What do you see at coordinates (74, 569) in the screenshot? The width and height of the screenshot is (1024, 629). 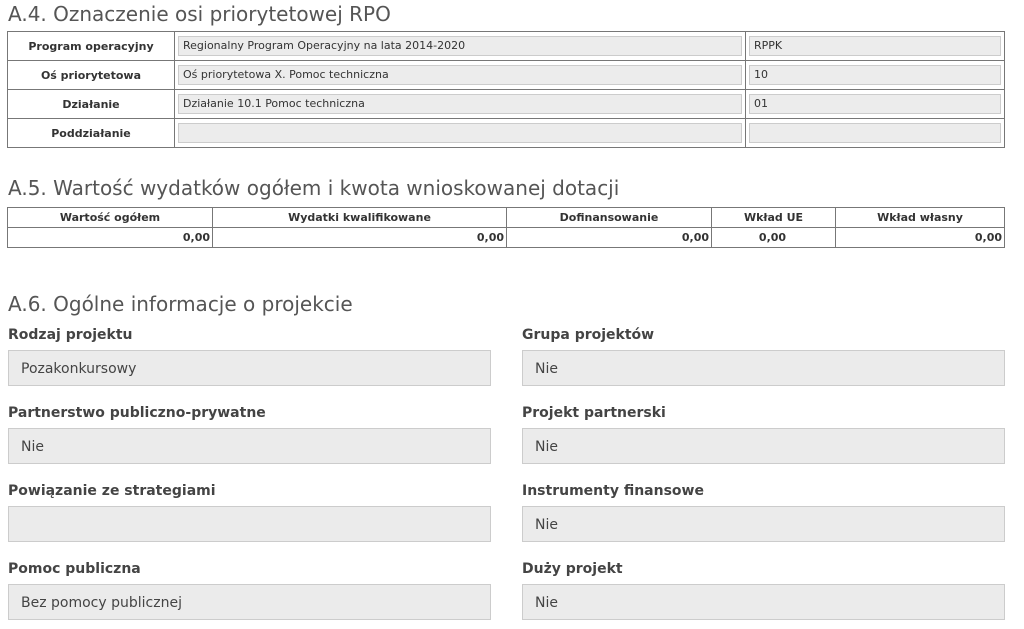 I see `public-aid-label: Pomoc publiczna` at bounding box center [74, 569].